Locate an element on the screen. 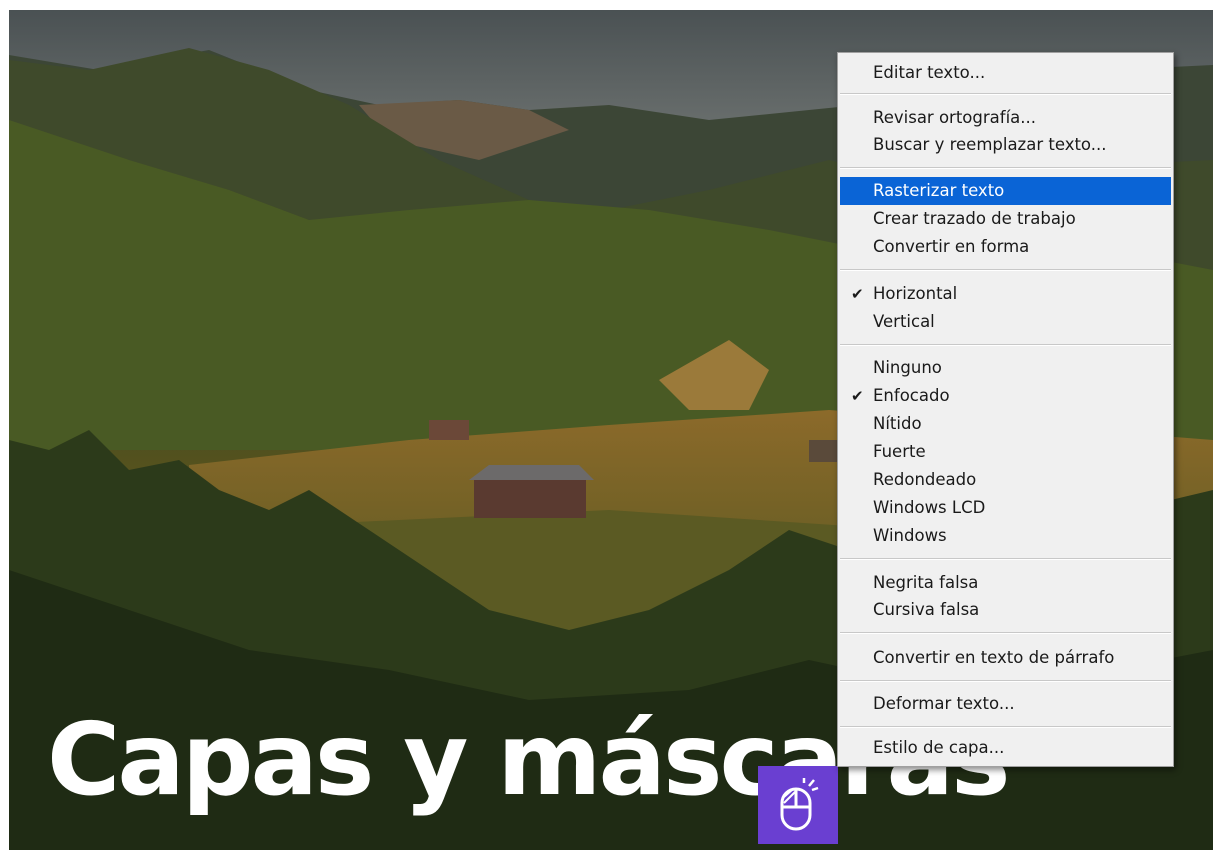 The image size is (1213, 850). menu-item-label: Rasterizar texto is located at coordinates (939, 190).